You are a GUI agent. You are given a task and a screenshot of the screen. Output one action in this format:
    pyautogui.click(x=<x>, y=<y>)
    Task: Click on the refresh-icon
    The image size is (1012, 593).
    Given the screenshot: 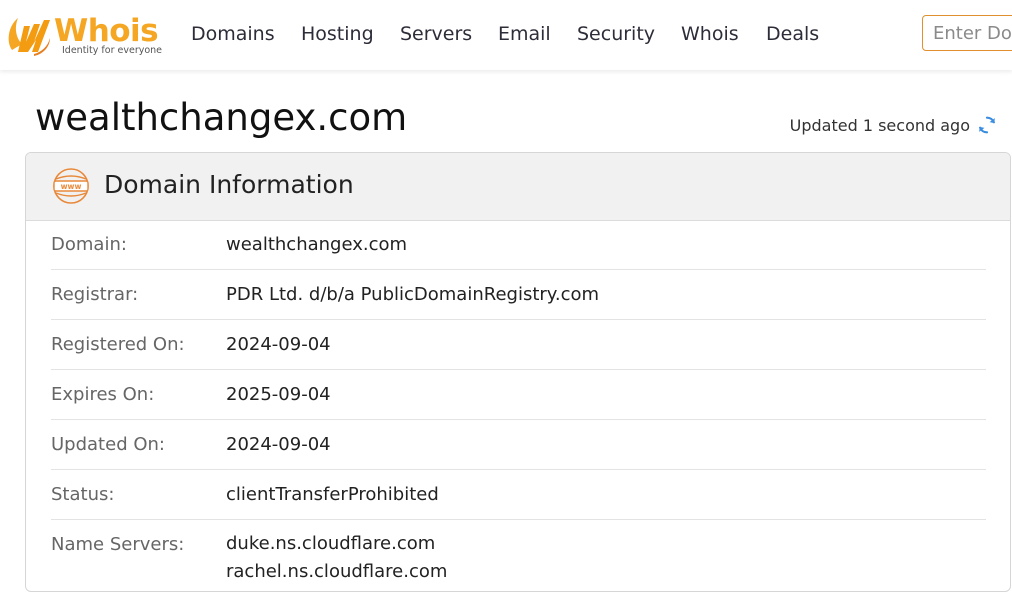 What is the action you would take?
    pyautogui.click(x=987, y=125)
    